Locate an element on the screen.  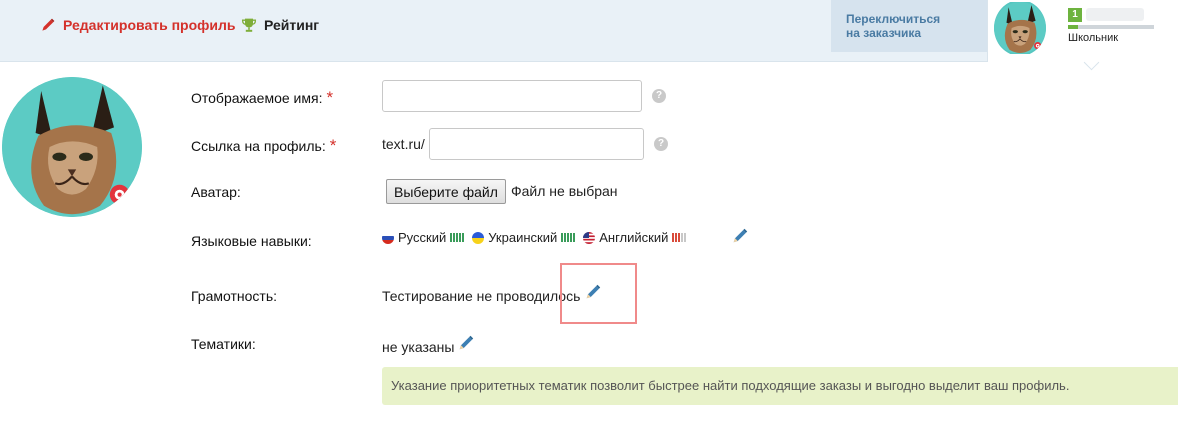
user-name-hidden is located at coordinates (1115, 14).